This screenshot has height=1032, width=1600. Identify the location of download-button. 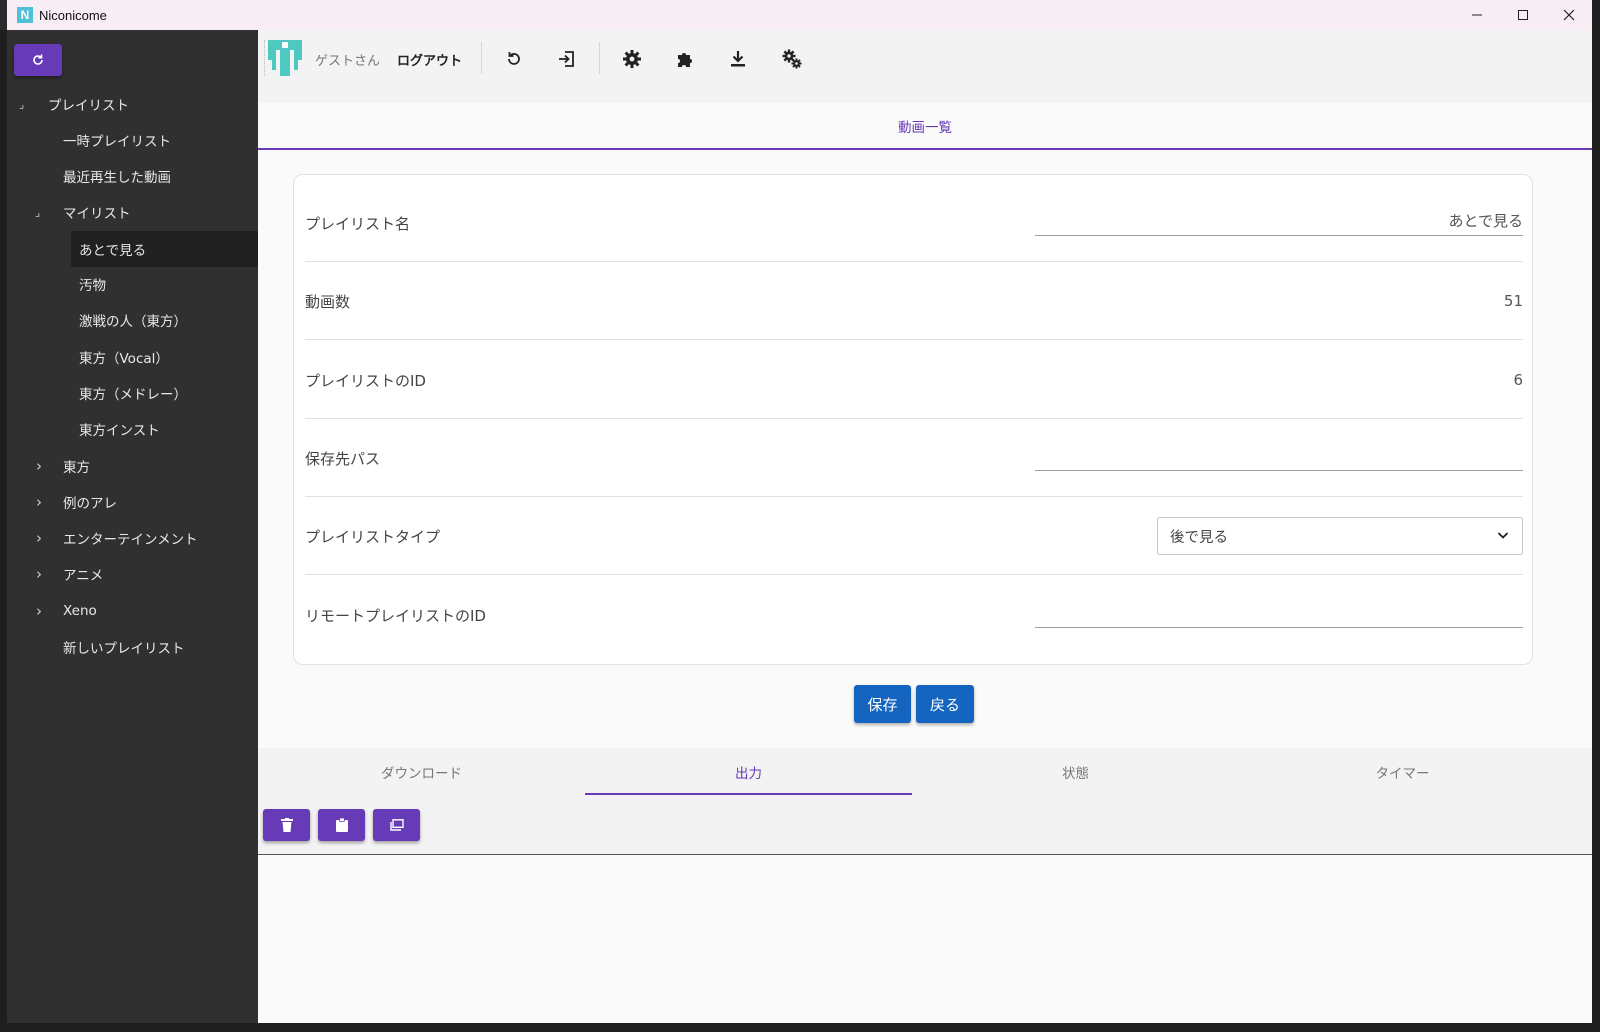
(738, 59).